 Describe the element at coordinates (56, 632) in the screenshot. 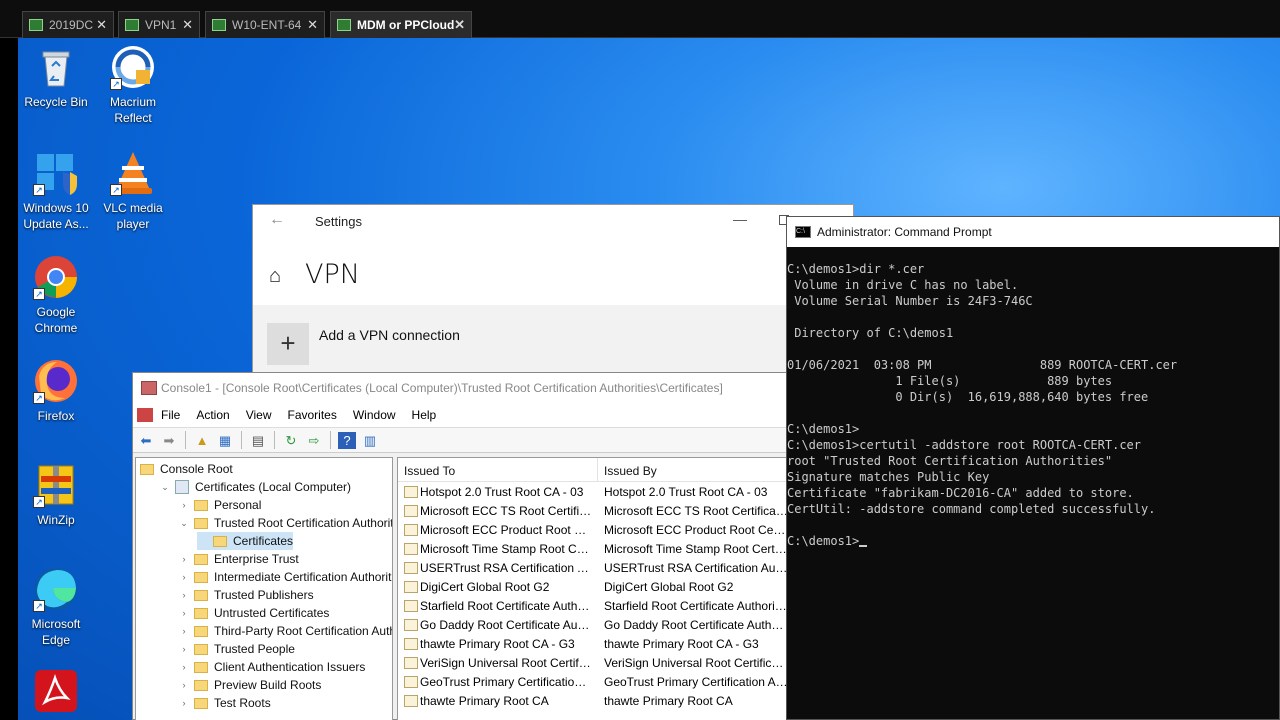

I see `desktop-icon-label: Microsoft Edge` at that location.